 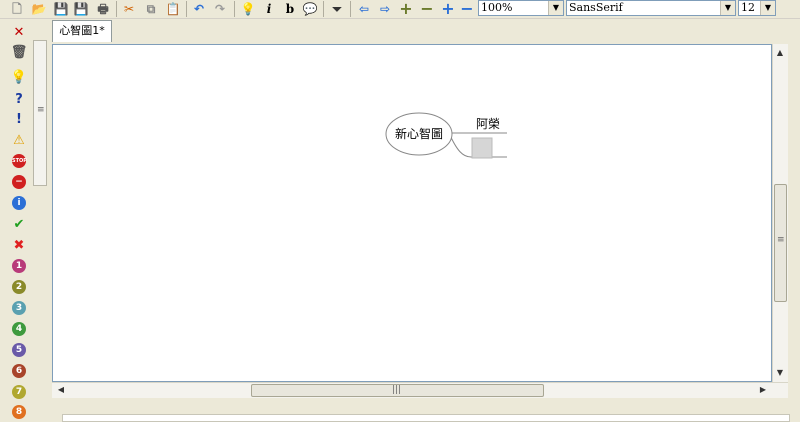 What do you see at coordinates (467, 9) in the screenshot?
I see `zoom-out-icon: −` at bounding box center [467, 9].